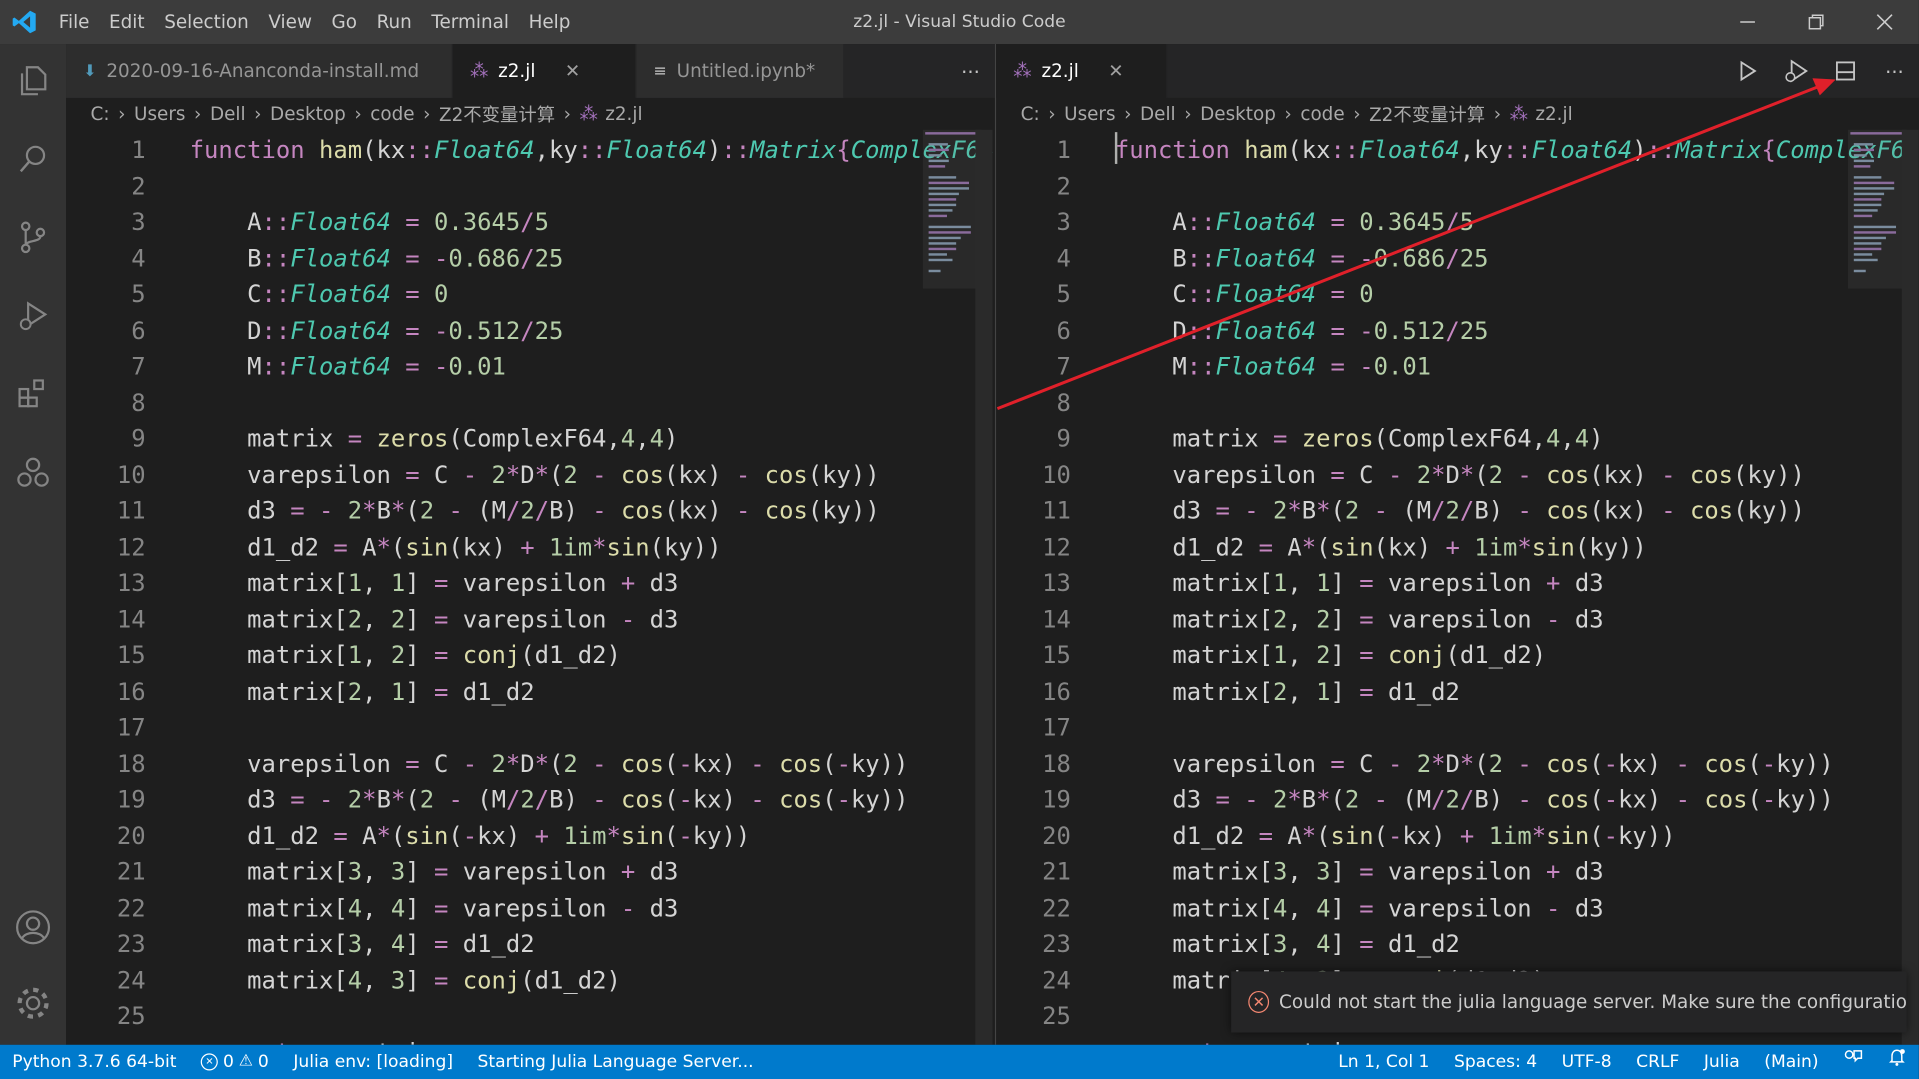 The height and width of the screenshot is (1079, 1919). I want to click on menu-run: Run, so click(394, 22).